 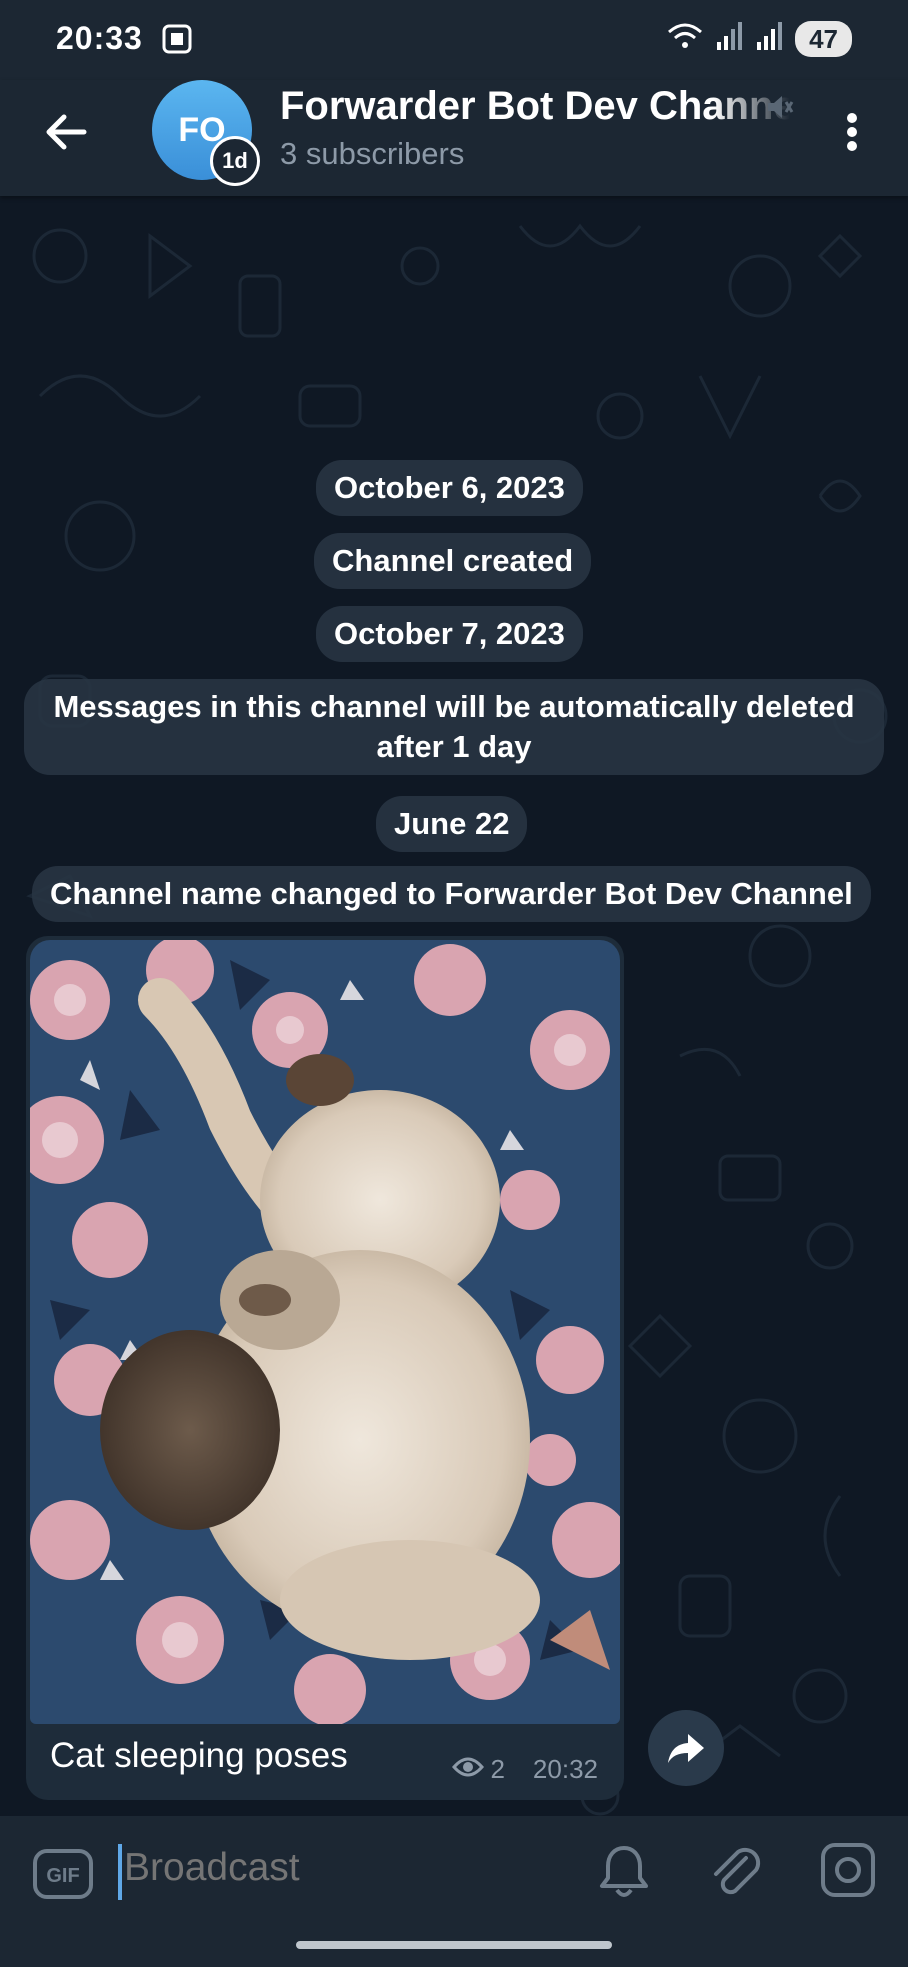 I want to click on home-indicator, so click(x=454, y=1945).